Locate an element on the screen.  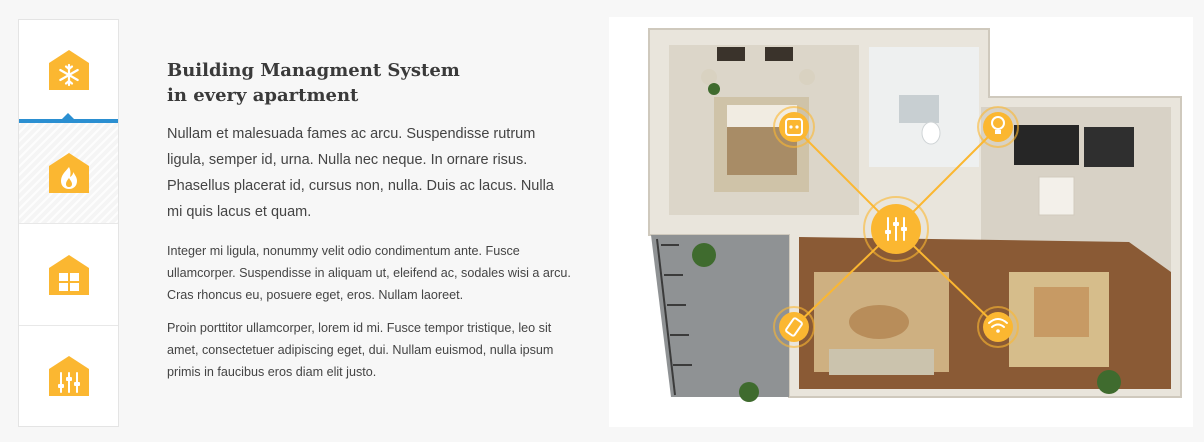
window-icon is located at coordinates (68, 274).